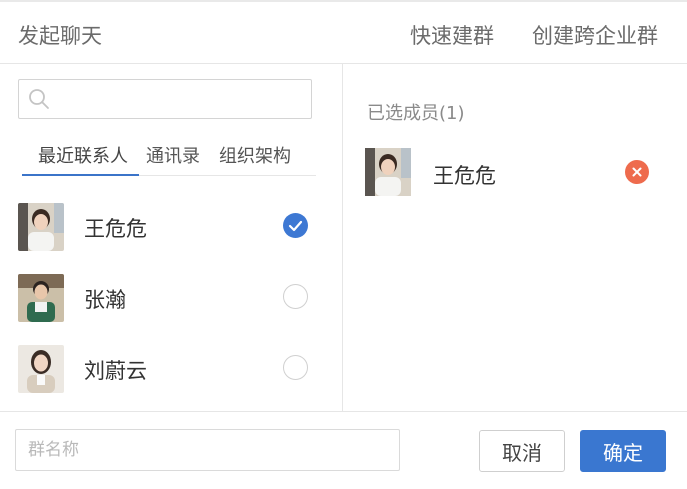 The width and height of the screenshot is (687, 489). Describe the element at coordinates (464, 176) in the screenshot. I see `selected-member-name: 王危危` at that location.